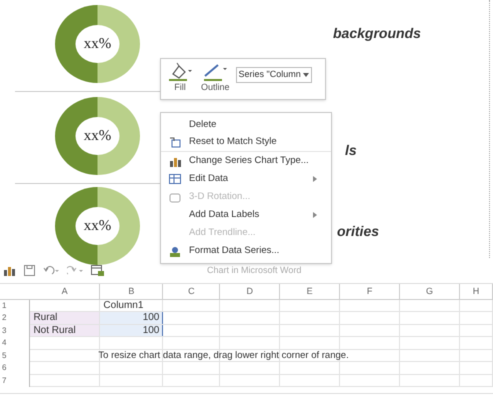 This screenshot has height=420, width=493. Describe the element at coordinates (15, 305) in the screenshot. I see `row-header: 1` at that location.